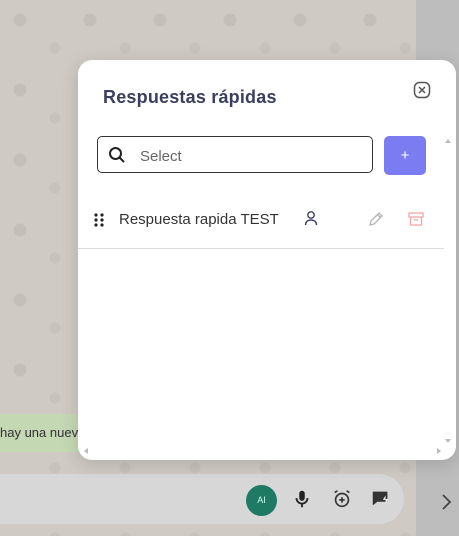 The image size is (459, 536). I want to click on list-item-label: Respuesta rapida TEST, so click(199, 219).